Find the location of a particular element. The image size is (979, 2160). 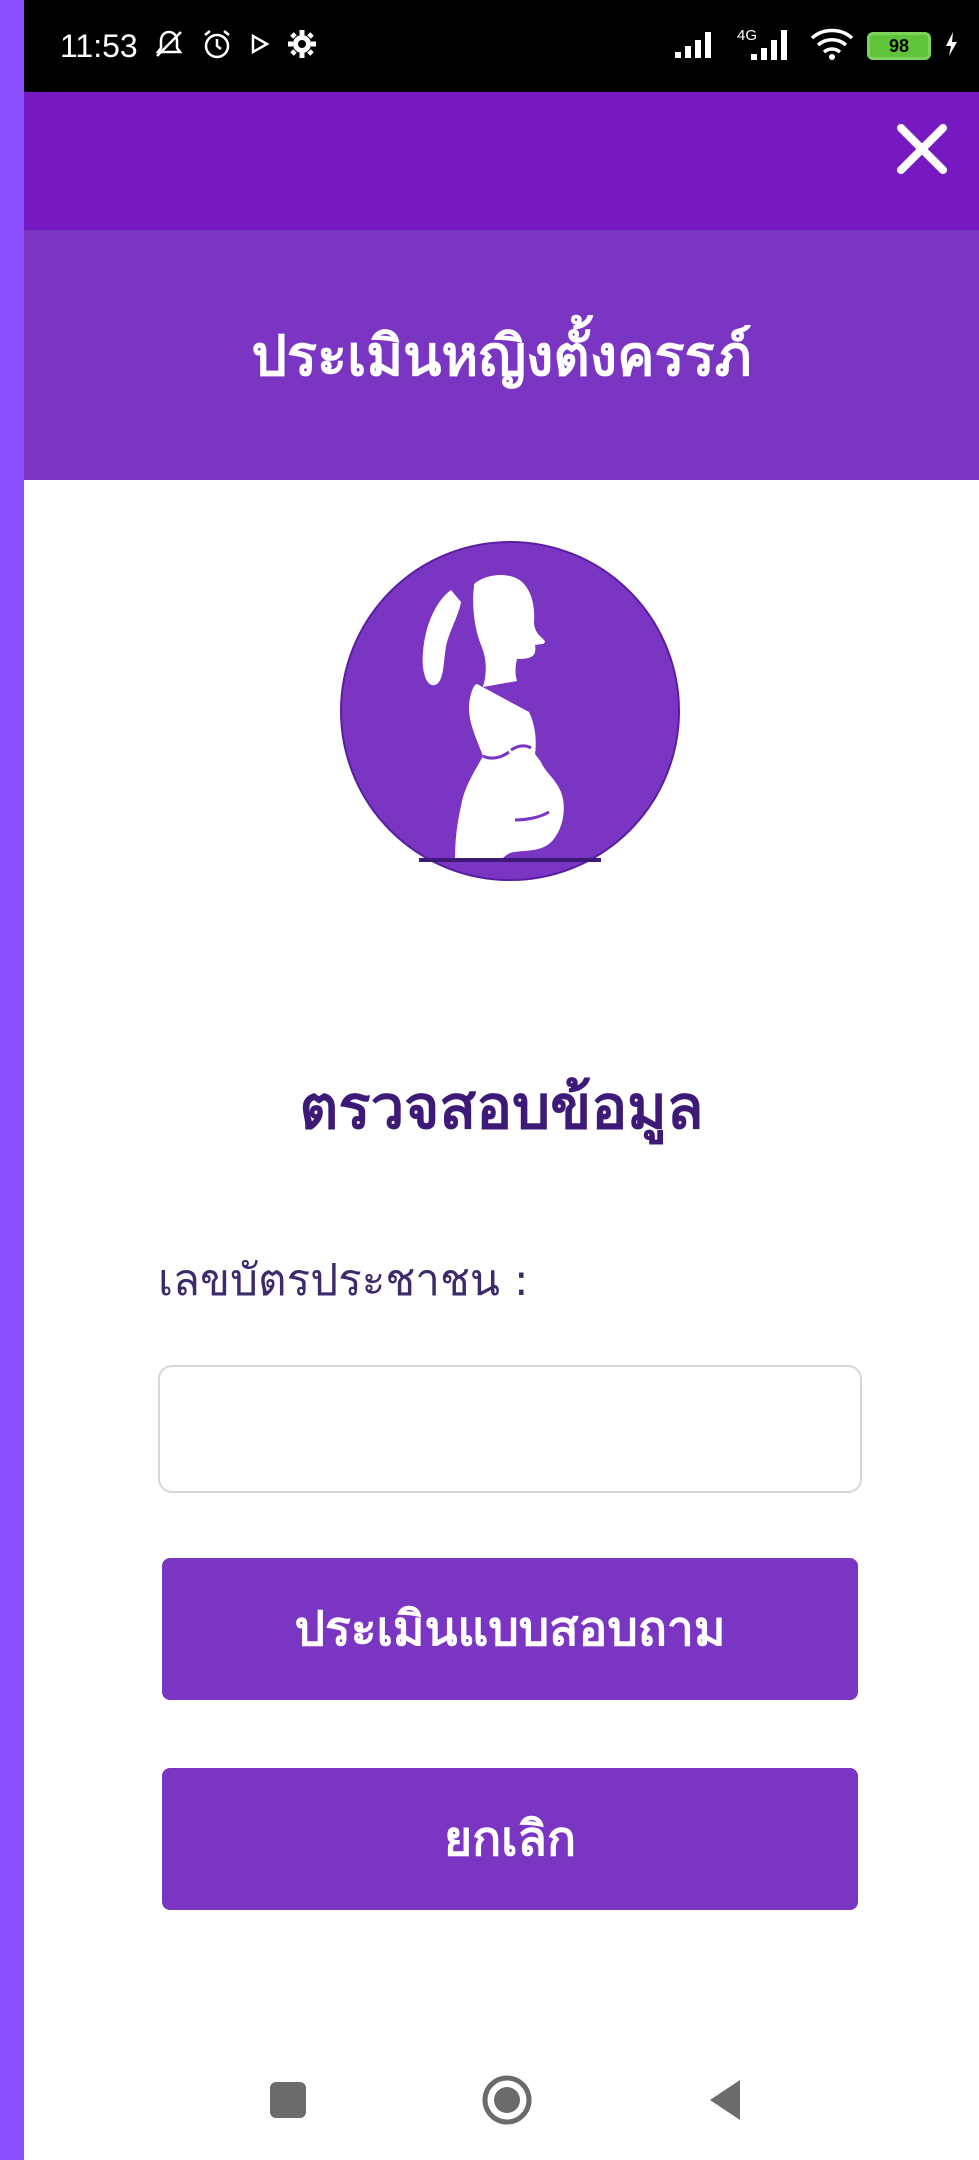

id-card-input is located at coordinates (510, 1429).